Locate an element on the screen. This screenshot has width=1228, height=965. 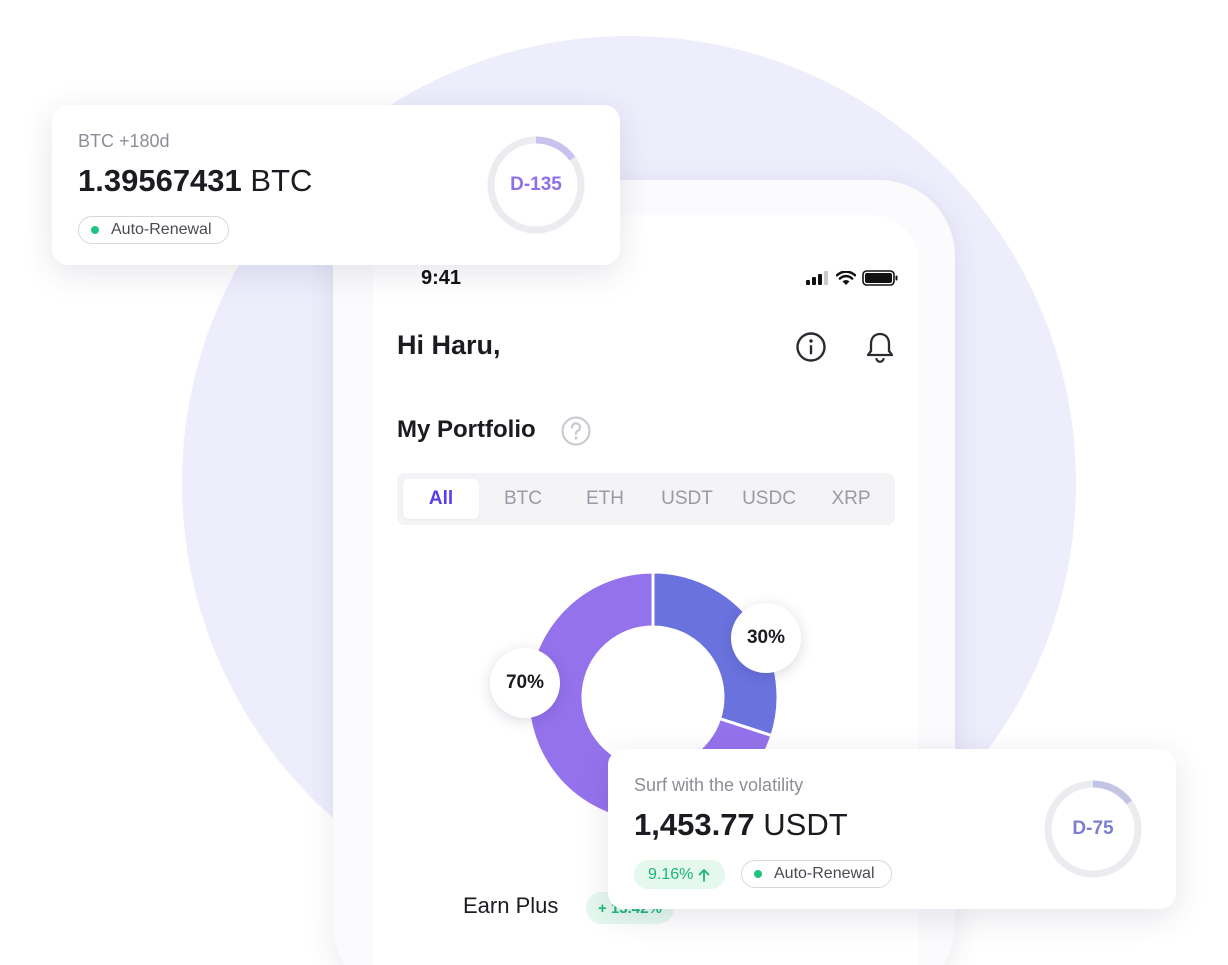
help-icon-button is located at coordinates (576, 433).